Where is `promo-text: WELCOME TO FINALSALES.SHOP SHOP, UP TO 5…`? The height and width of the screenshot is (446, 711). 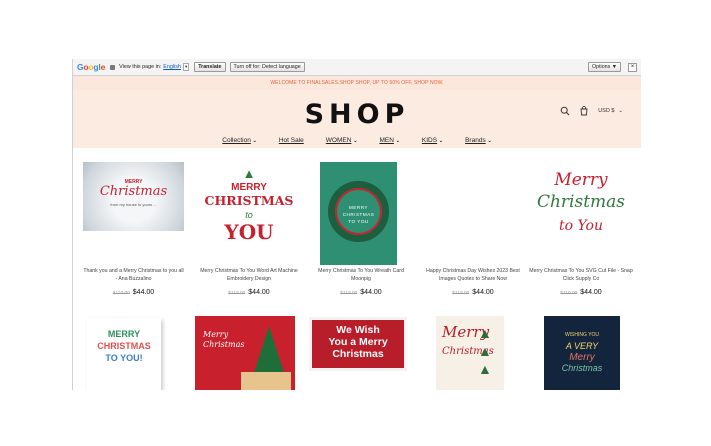
promo-text: WELCOME TO FINALSALES.SHOP SHOP, UP TO 5… is located at coordinates (357, 83).